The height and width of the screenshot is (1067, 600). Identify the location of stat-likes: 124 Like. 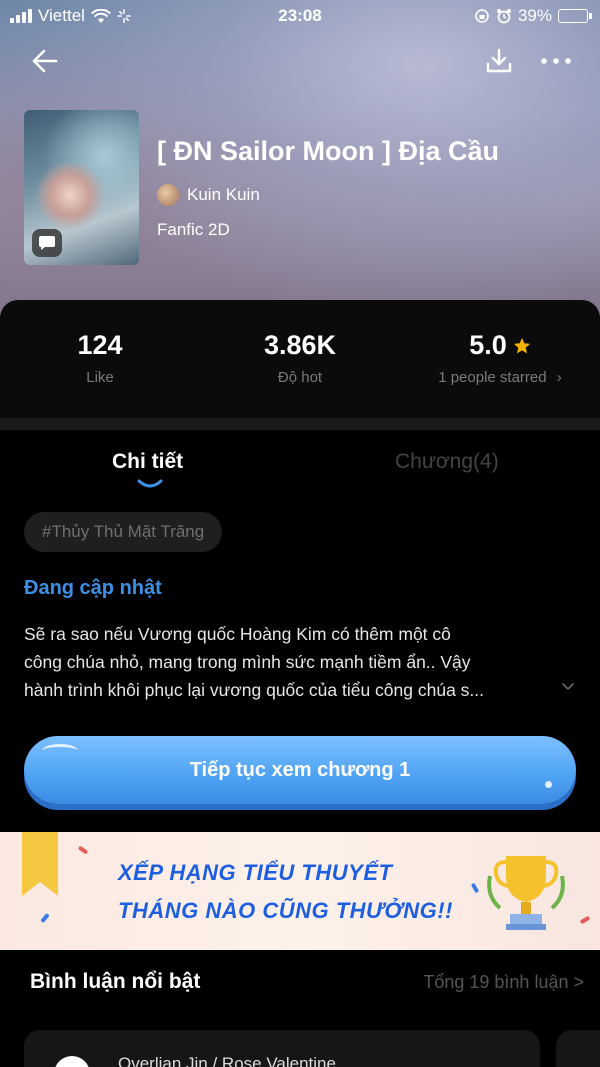
(100, 358).